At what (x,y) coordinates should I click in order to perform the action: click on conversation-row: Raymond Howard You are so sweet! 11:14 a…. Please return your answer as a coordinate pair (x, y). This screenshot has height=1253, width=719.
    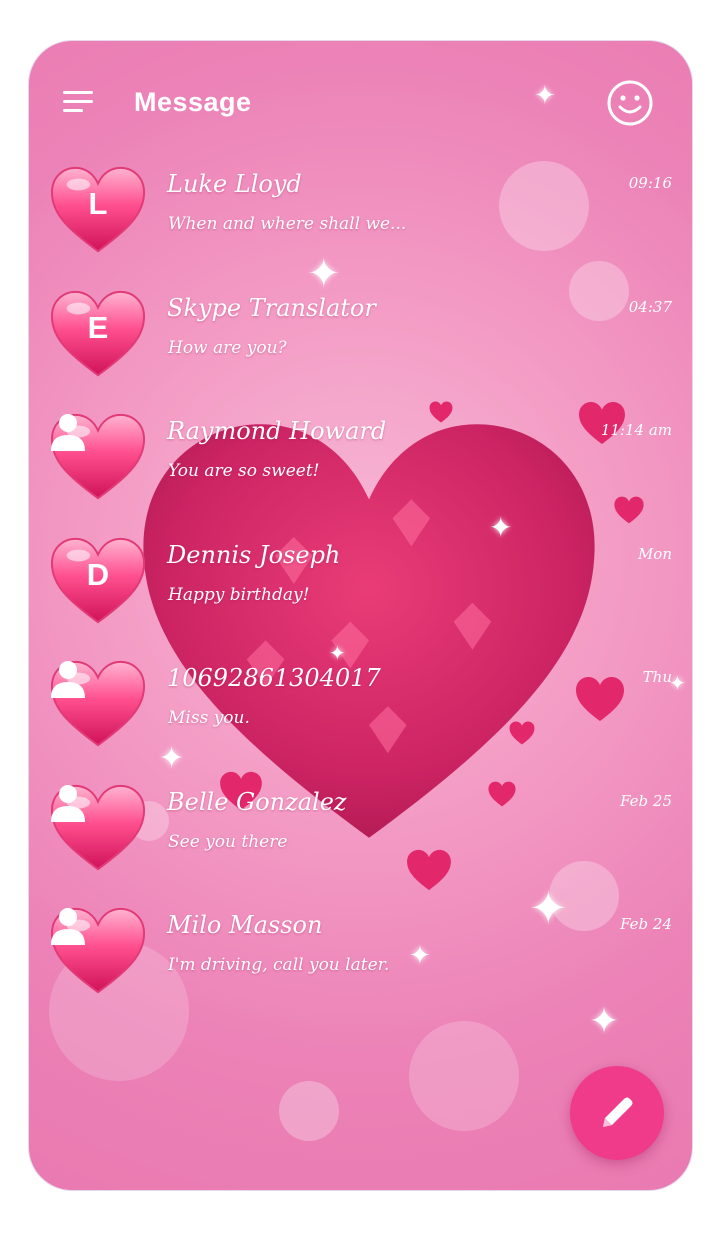
    Looking at the image, I should click on (360, 470).